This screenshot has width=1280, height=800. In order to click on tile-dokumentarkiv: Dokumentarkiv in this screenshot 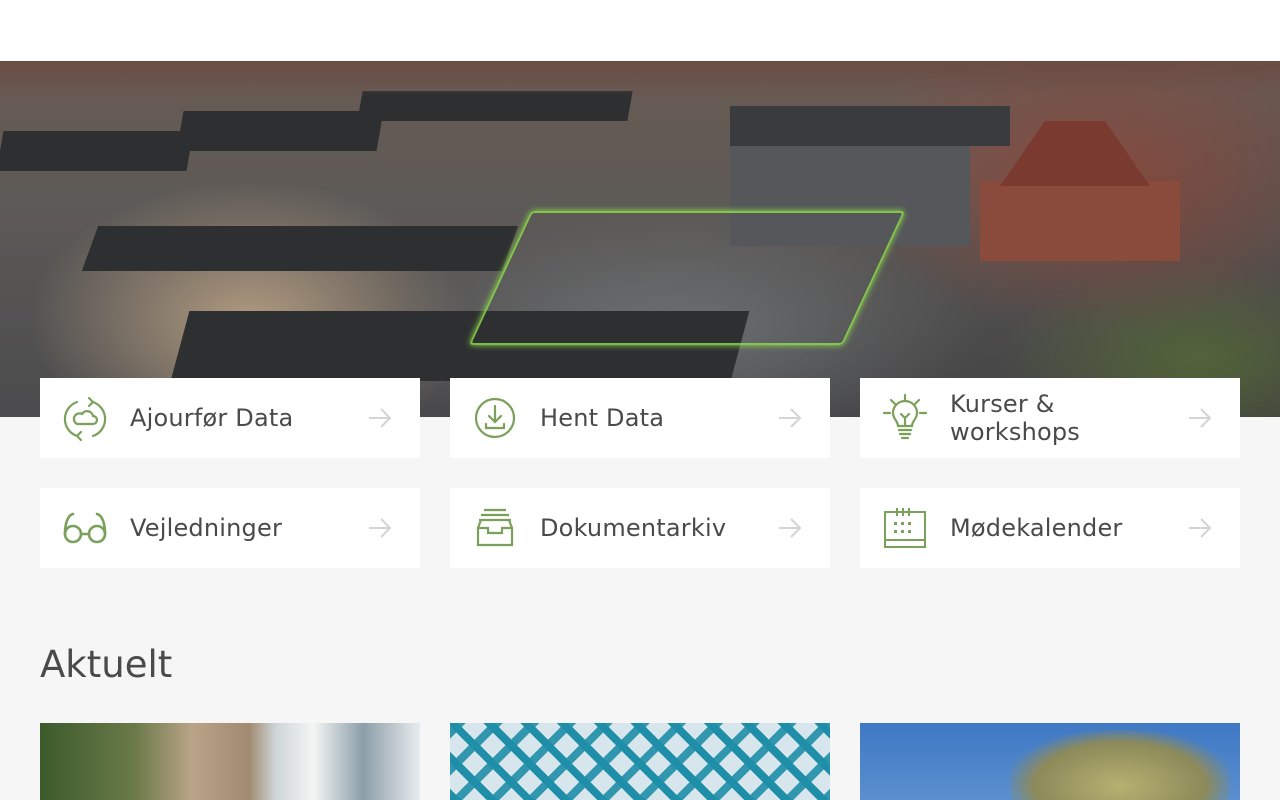, I will do `click(640, 528)`.